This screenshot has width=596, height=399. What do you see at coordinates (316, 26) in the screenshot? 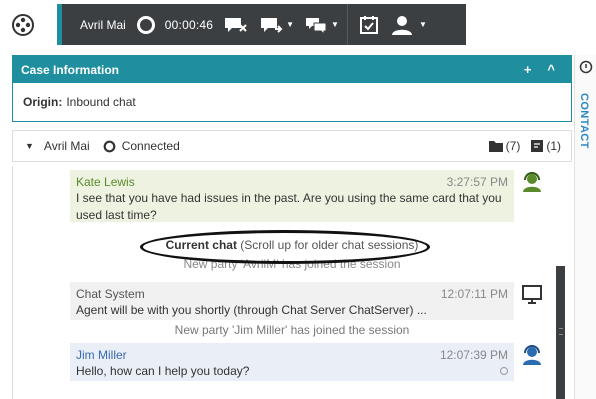
I see `consult-chat-icon` at bounding box center [316, 26].